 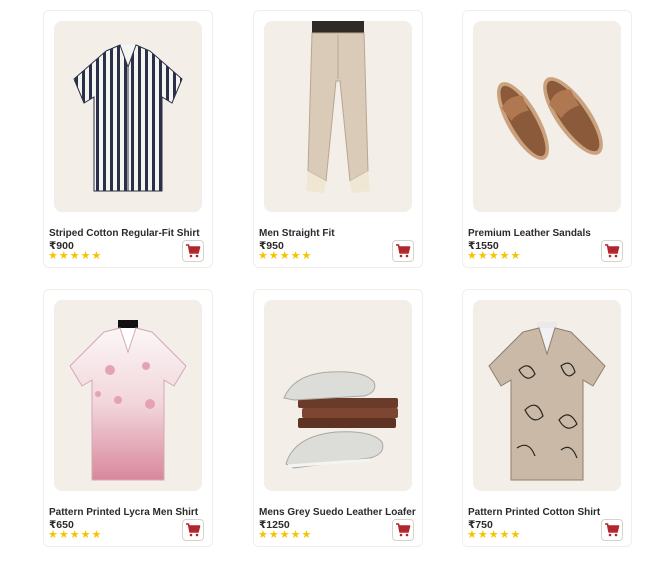 I want to click on product-card: Premium Leather Sandals ₹1550 ★ ★ ★ ★ ★, so click(x=547, y=139).